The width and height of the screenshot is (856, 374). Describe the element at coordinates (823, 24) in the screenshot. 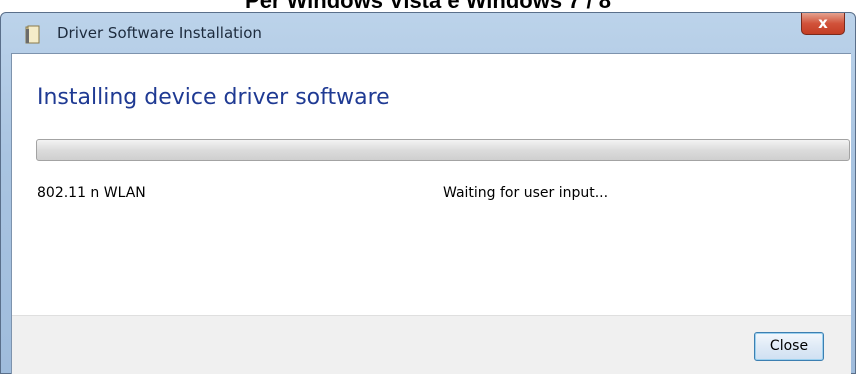

I see `window-close-icon: x` at that location.